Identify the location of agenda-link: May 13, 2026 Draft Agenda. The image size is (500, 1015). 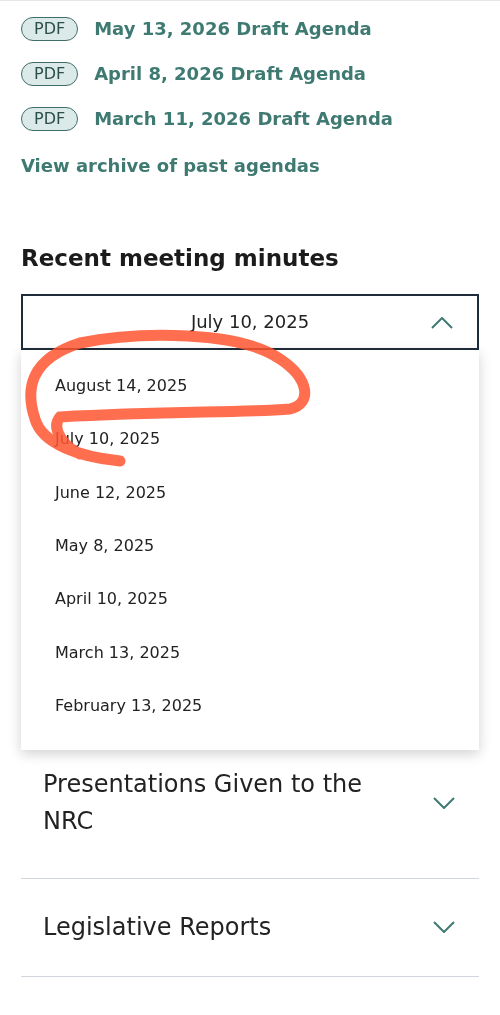
(233, 28).